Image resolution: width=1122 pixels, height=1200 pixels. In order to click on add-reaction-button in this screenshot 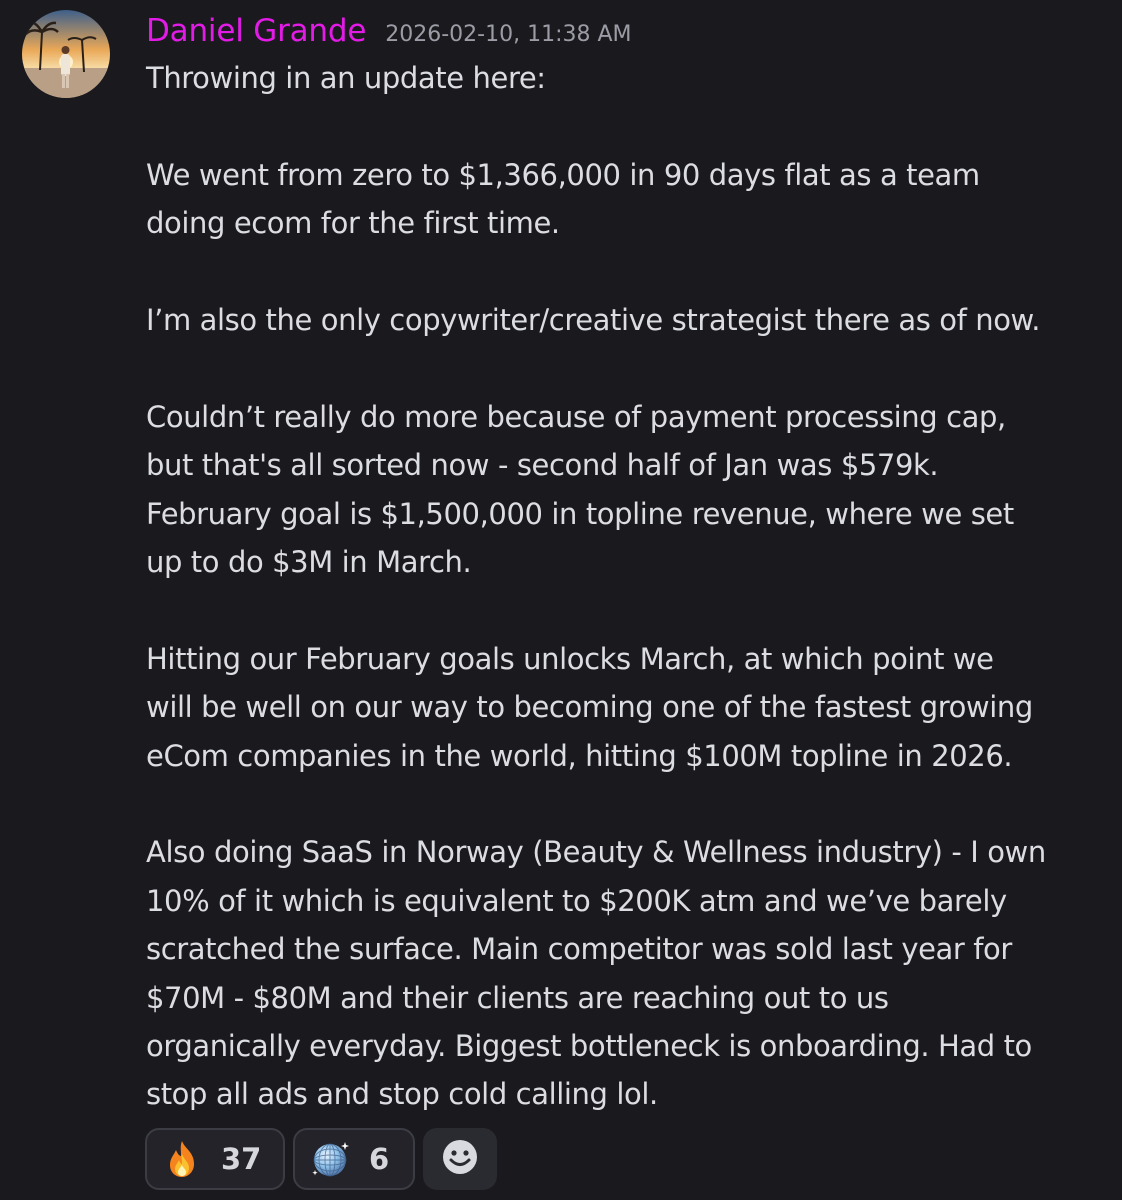, I will do `click(460, 1159)`.